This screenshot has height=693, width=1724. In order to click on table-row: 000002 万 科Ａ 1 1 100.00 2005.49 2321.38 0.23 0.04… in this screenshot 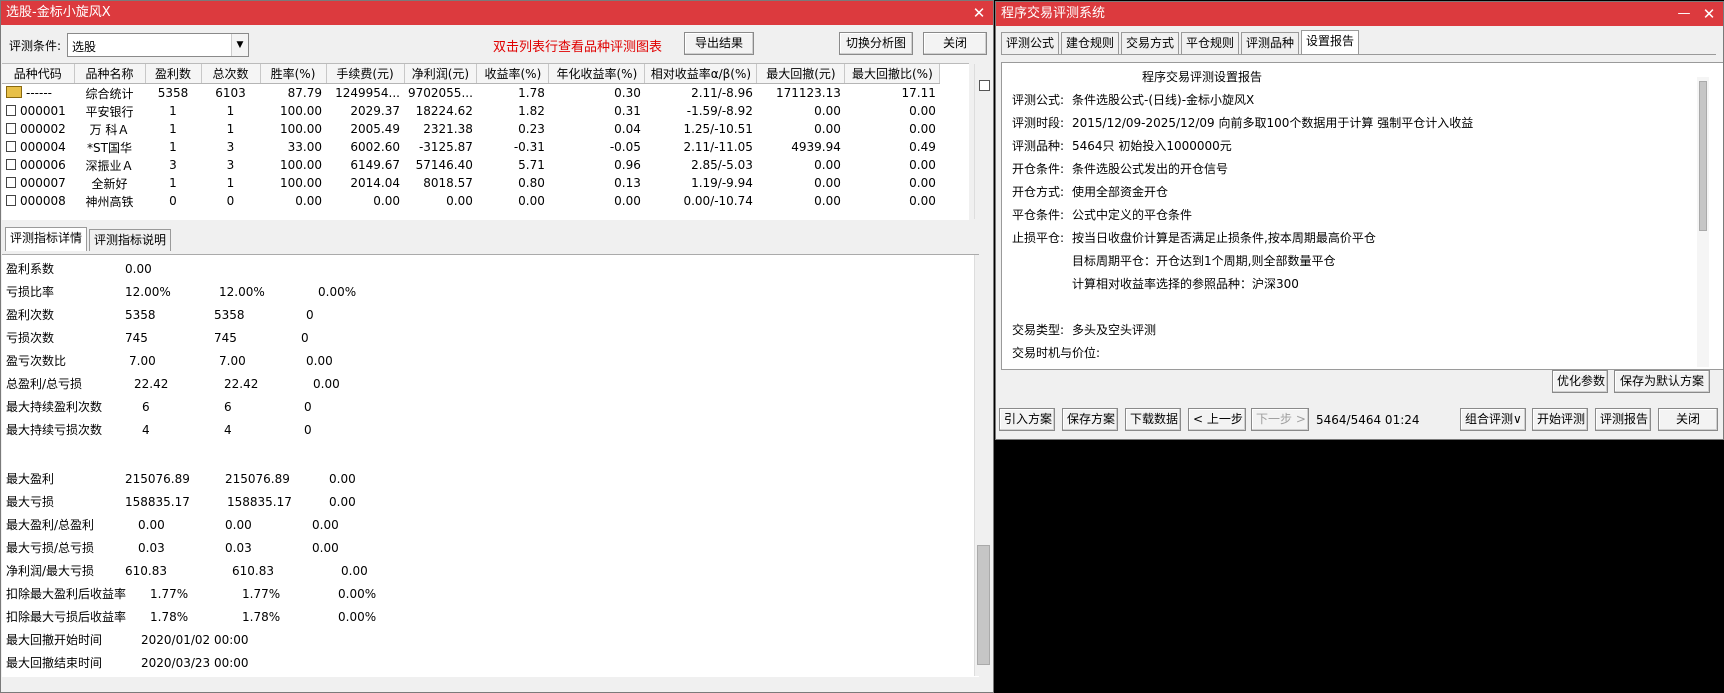, I will do `click(471, 129)`.